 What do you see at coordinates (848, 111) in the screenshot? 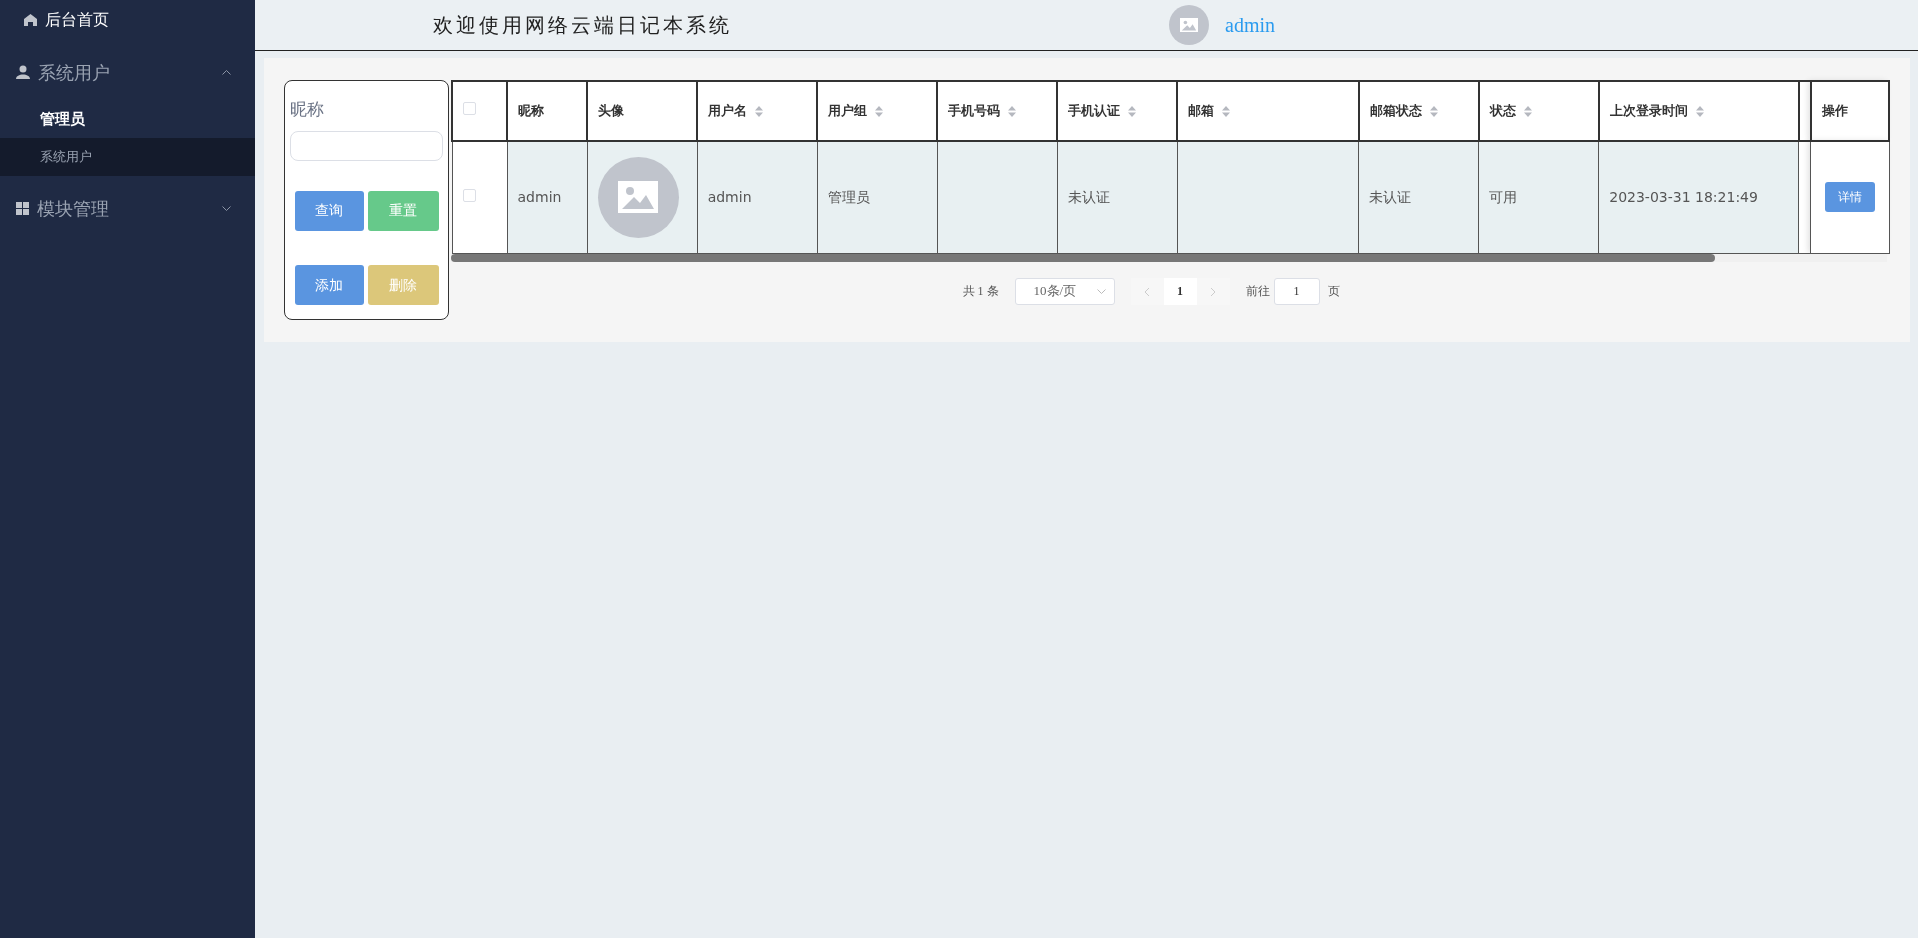
I see `column-header: 用户组` at bounding box center [848, 111].